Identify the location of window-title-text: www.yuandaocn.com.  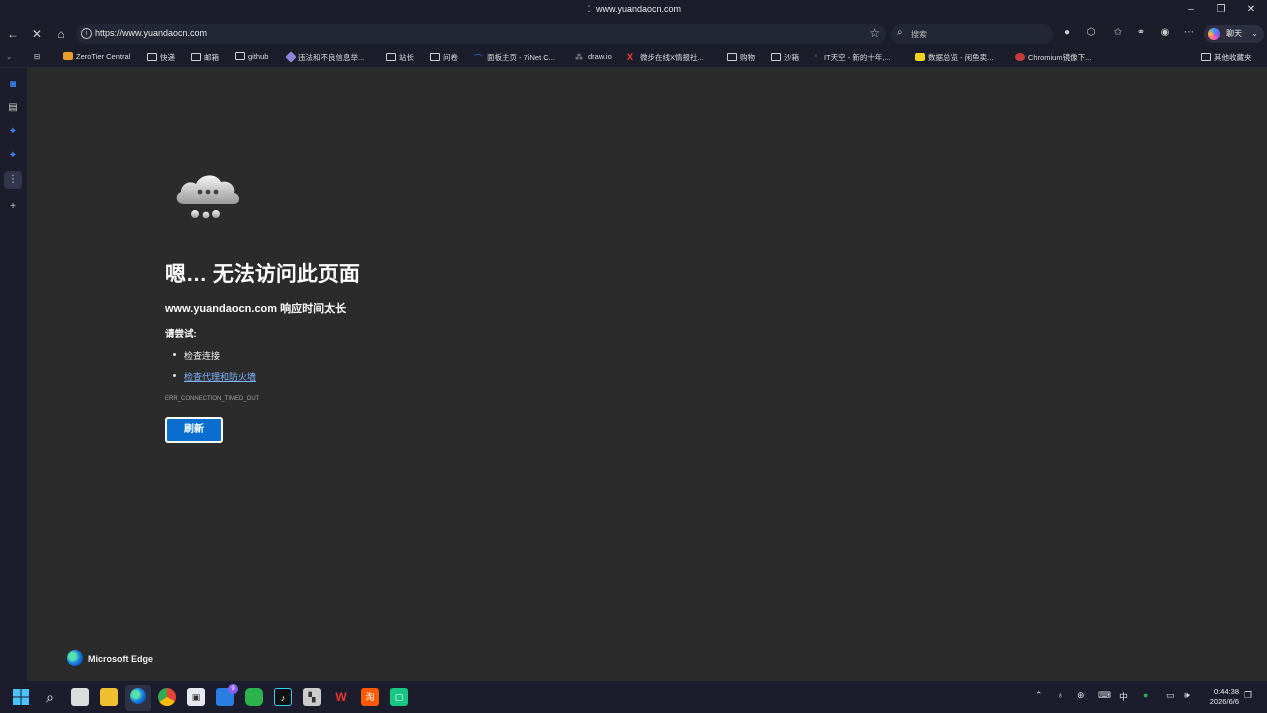
(638, 9).